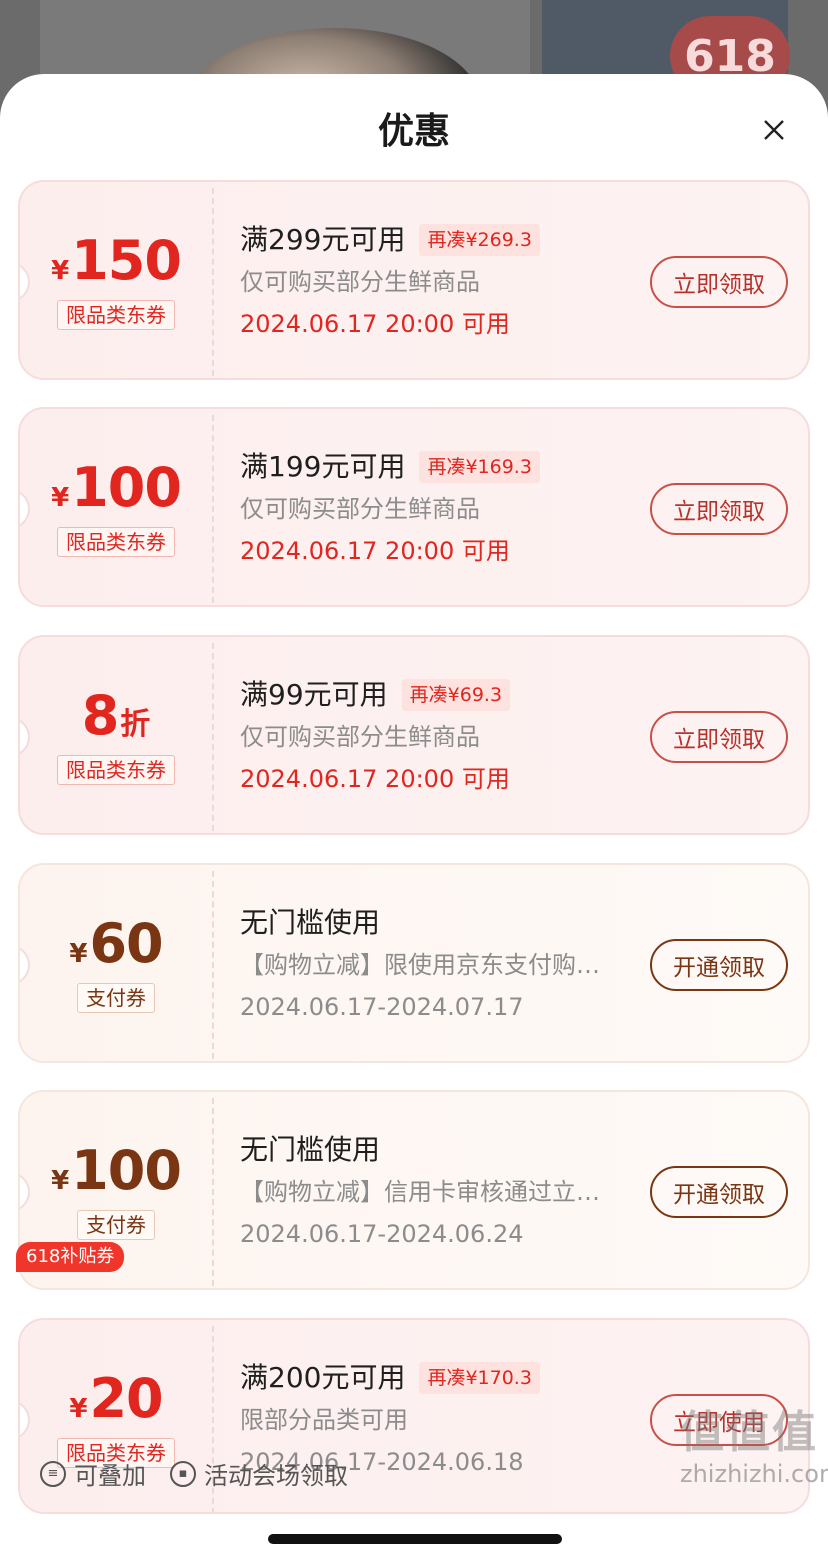  What do you see at coordinates (479, 1378) in the screenshot?
I see `remaining-amount-badge: 再凑¥170.3` at bounding box center [479, 1378].